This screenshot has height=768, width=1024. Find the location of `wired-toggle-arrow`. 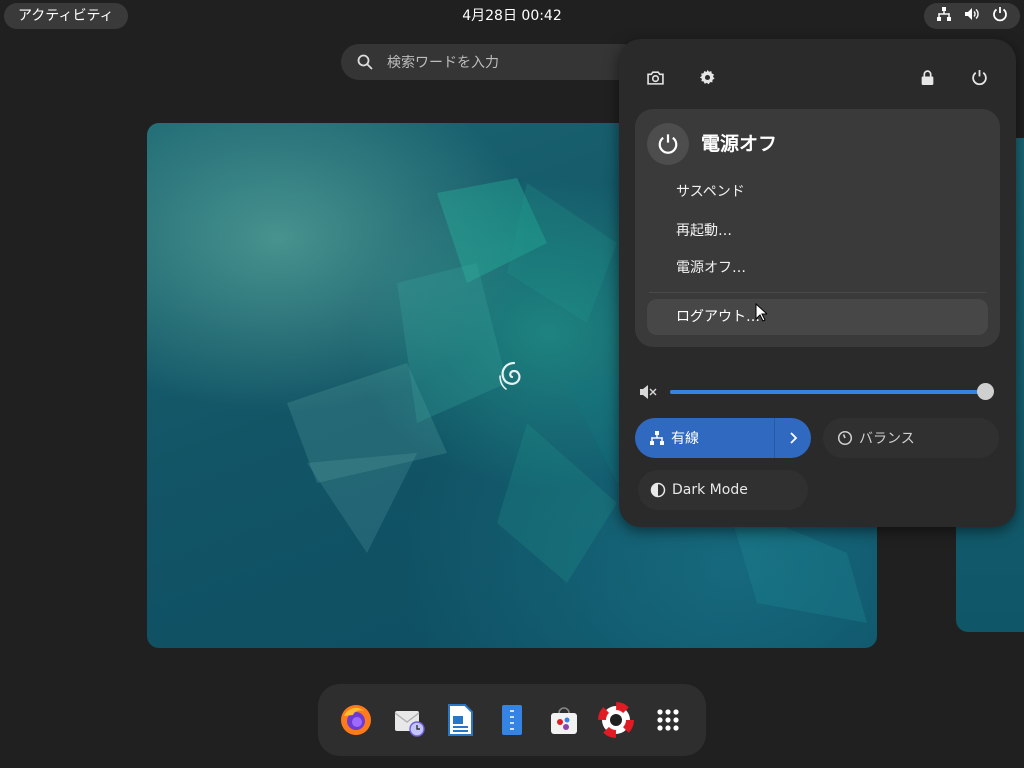

wired-toggle-arrow is located at coordinates (792, 438).